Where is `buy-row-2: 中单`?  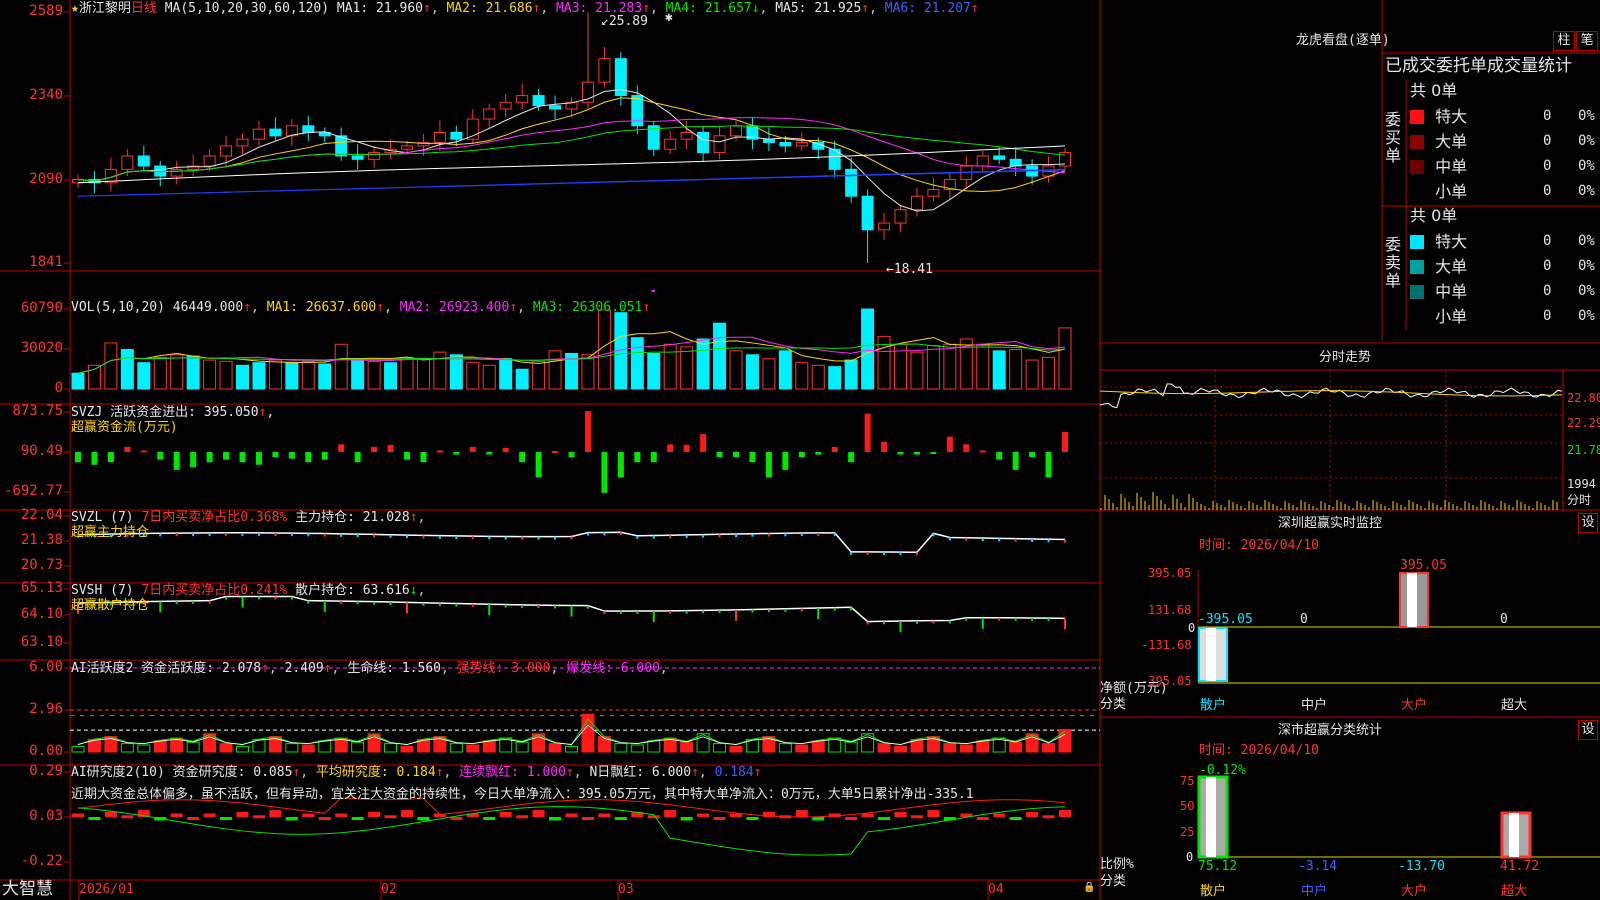
buy-row-2: 中单 is located at coordinates (1438, 167).